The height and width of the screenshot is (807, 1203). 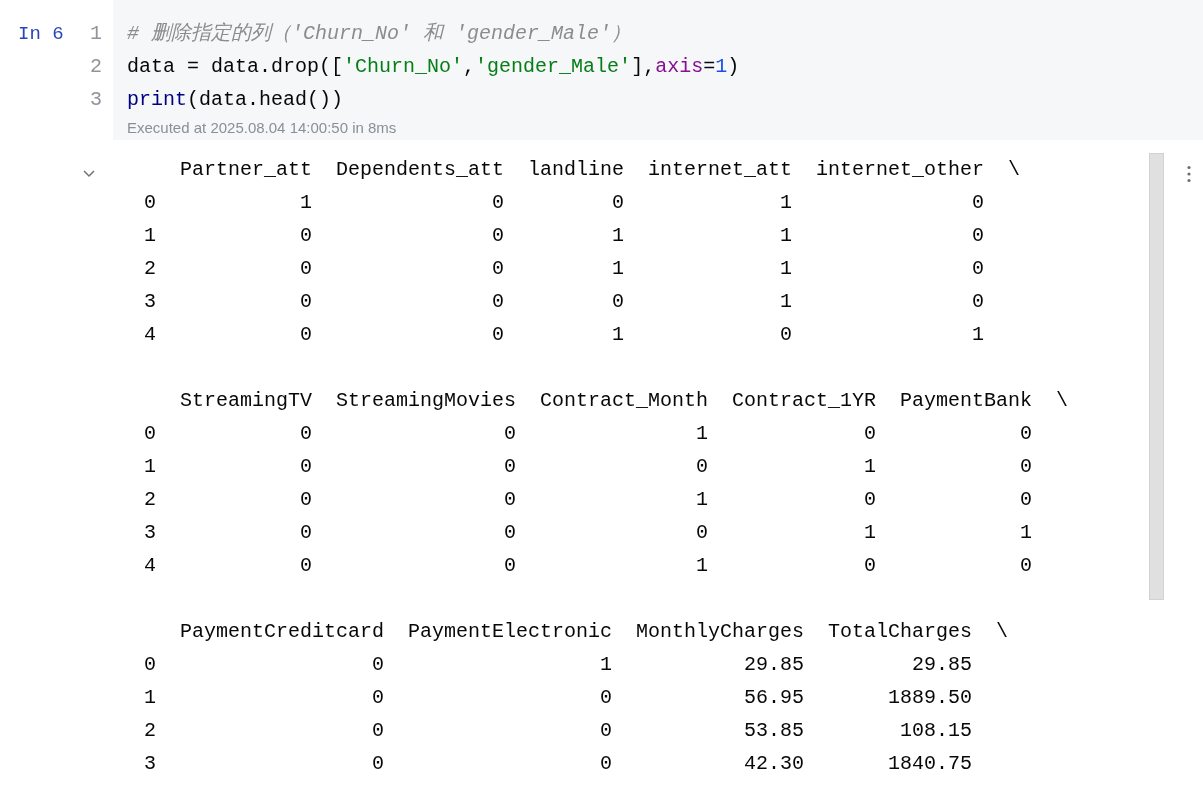 I want to click on column-header: MonthlyCharges, so click(x=720, y=632).